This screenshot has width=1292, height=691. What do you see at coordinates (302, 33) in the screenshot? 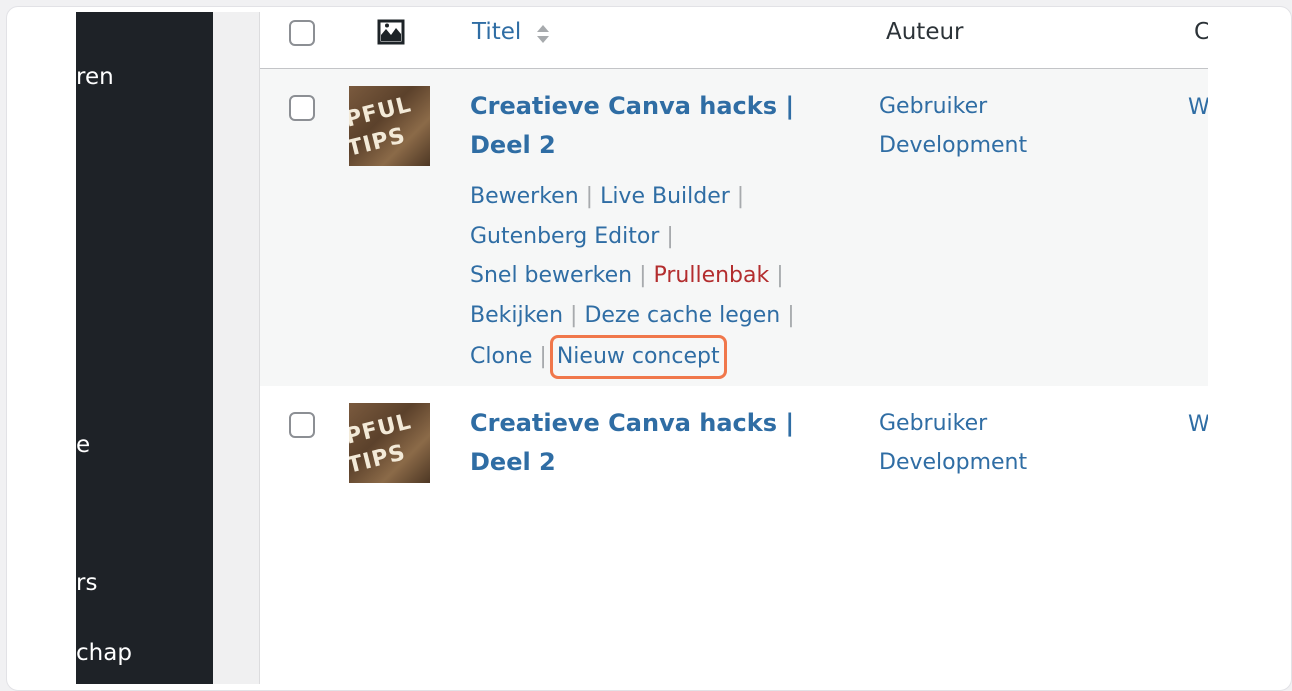
I see `select-all-checkbox` at bounding box center [302, 33].